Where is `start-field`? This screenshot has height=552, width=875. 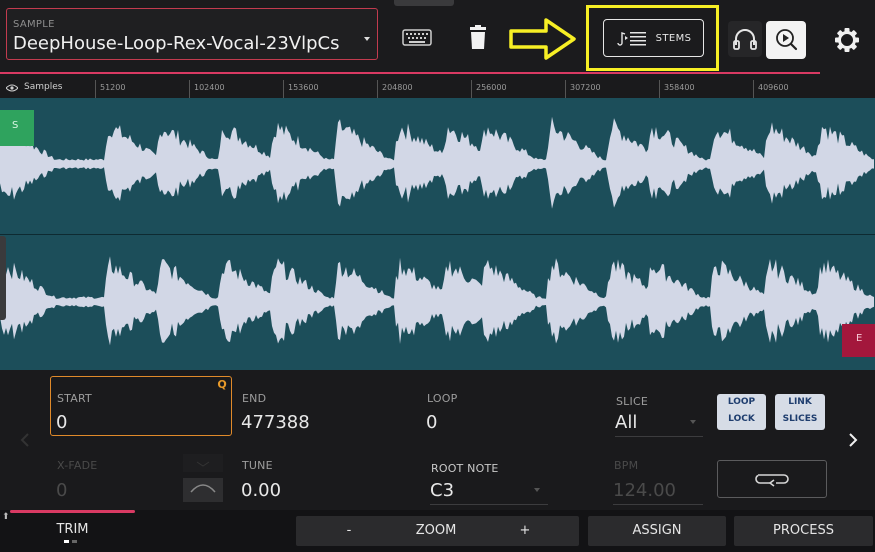
start-field is located at coordinates (141, 406).